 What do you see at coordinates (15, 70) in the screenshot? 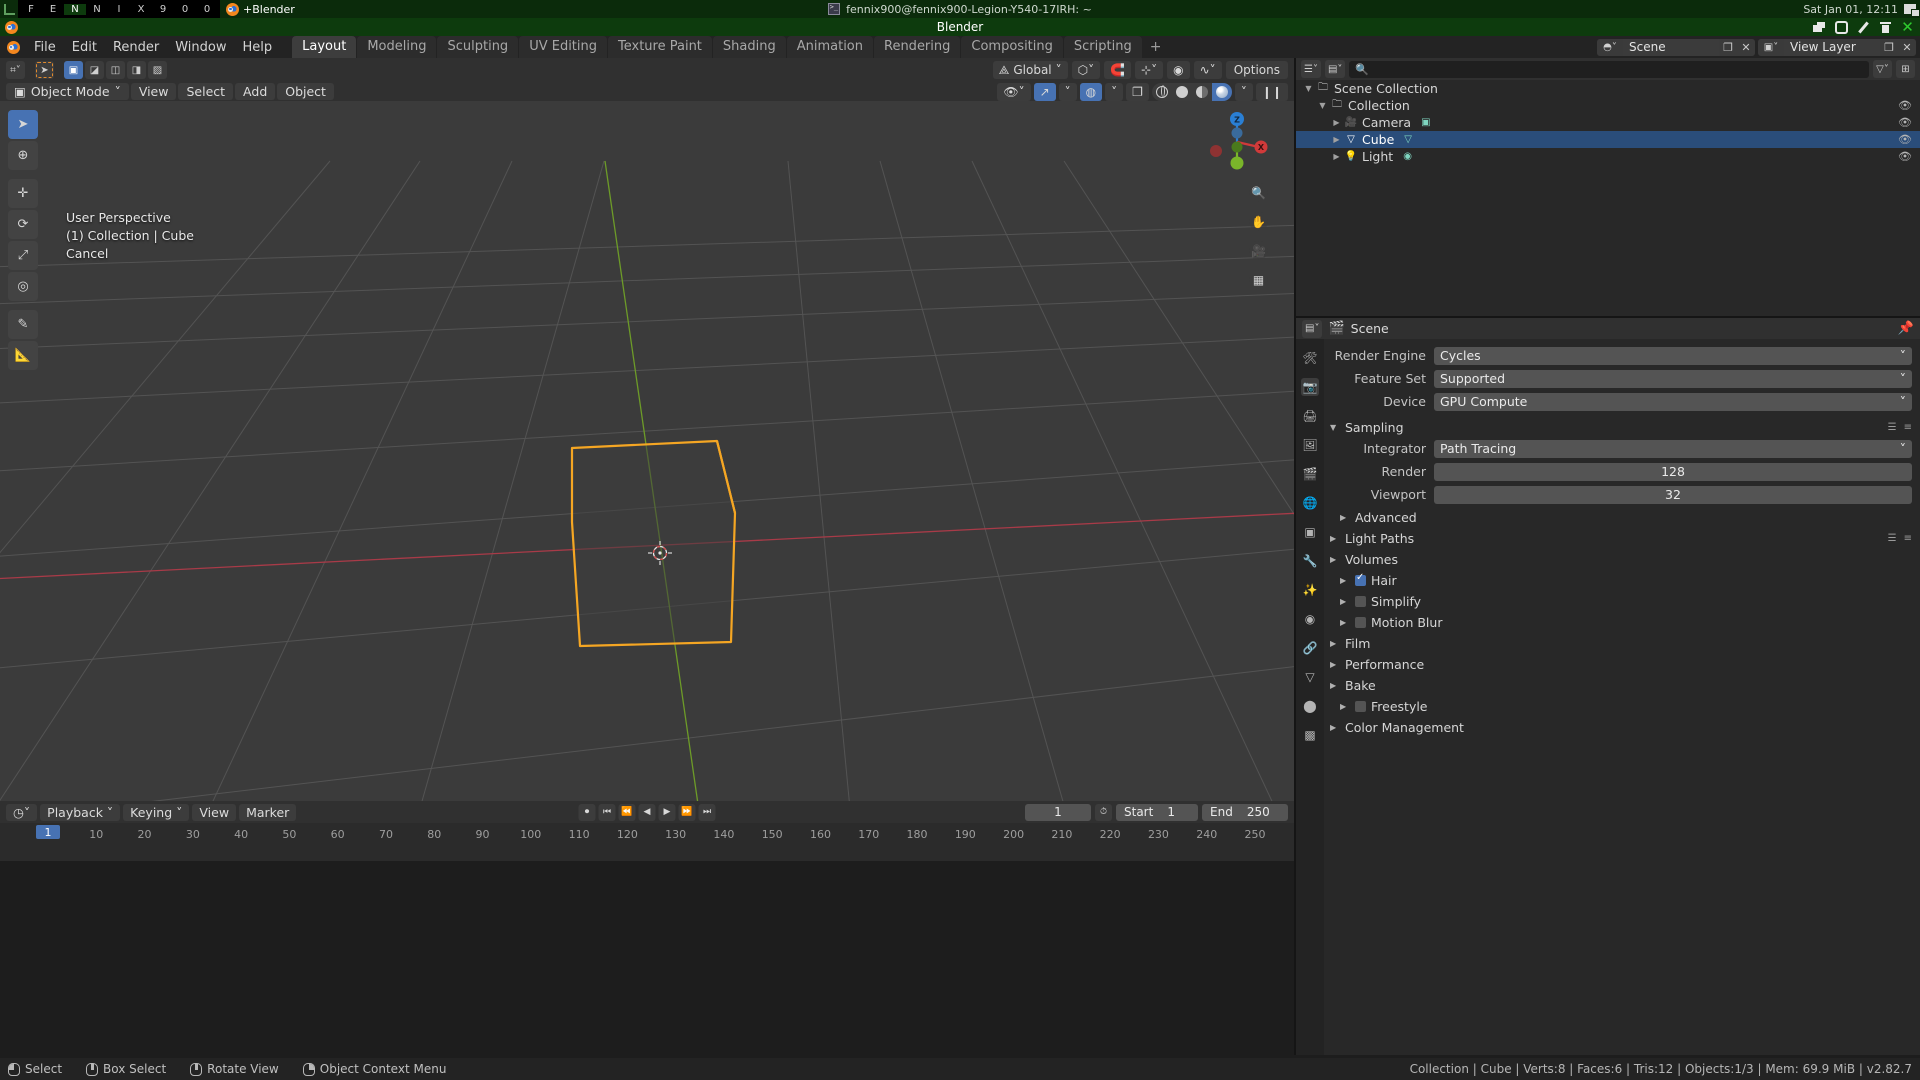
I see `editor-type-icon: ⌗˅` at bounding box center [15, 70].